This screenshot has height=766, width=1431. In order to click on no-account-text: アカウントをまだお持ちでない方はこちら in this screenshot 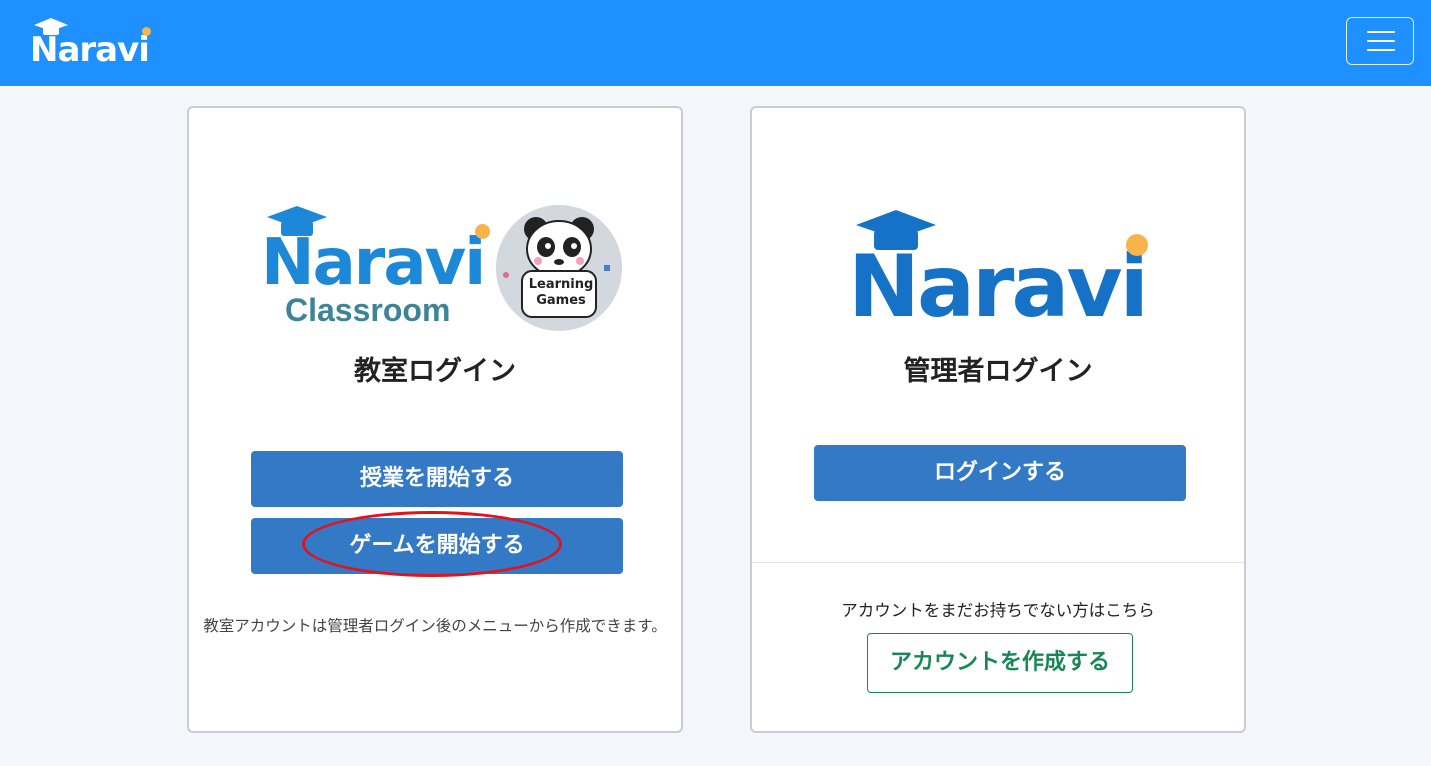, I will do `click(998, 610)`.